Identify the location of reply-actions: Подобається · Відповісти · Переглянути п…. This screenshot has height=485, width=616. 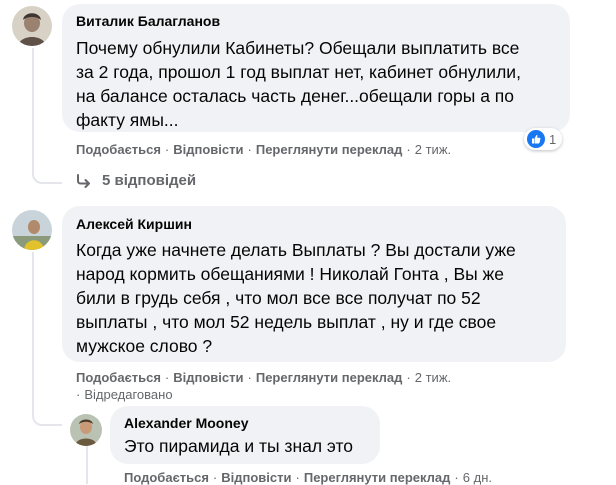
(308, 477).